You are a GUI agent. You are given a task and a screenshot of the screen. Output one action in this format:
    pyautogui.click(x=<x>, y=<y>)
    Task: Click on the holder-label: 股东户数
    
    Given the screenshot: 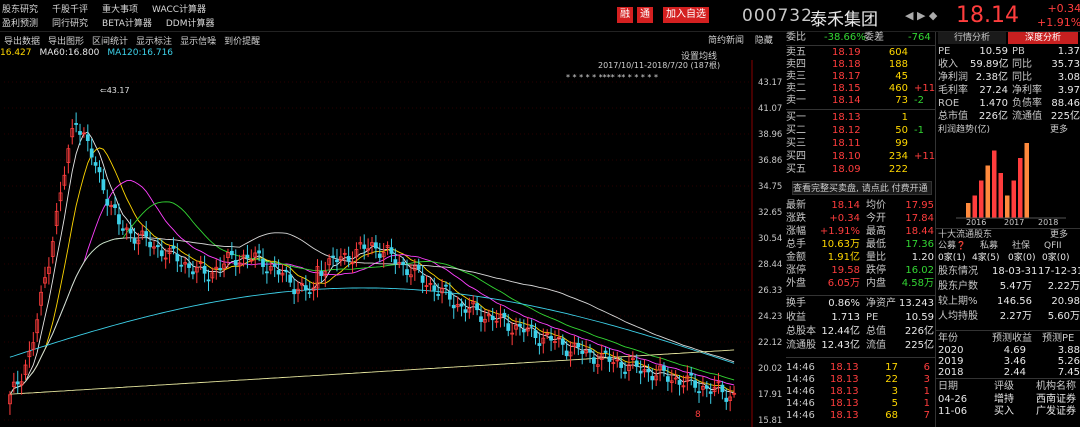 What is the action you would take?
    pyautogui.click(x=958, y=286)
    